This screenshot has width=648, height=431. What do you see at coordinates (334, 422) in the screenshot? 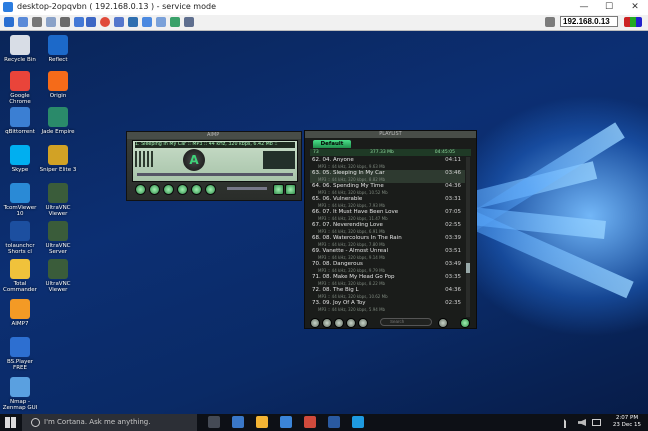
I see `notepad-taskbar-icon` at bounding box center [334, 422].